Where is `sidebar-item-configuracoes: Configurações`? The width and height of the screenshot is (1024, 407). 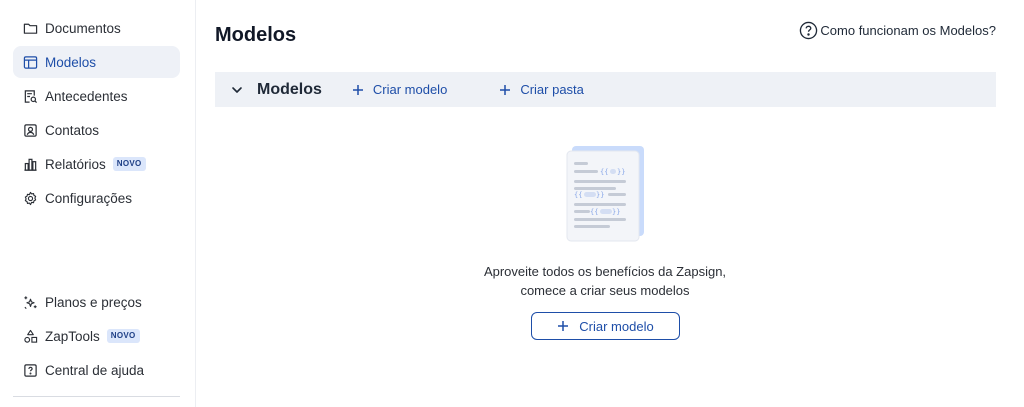
sidebar-item-configuracoes: Configurações is located at coordinates (96, 198).